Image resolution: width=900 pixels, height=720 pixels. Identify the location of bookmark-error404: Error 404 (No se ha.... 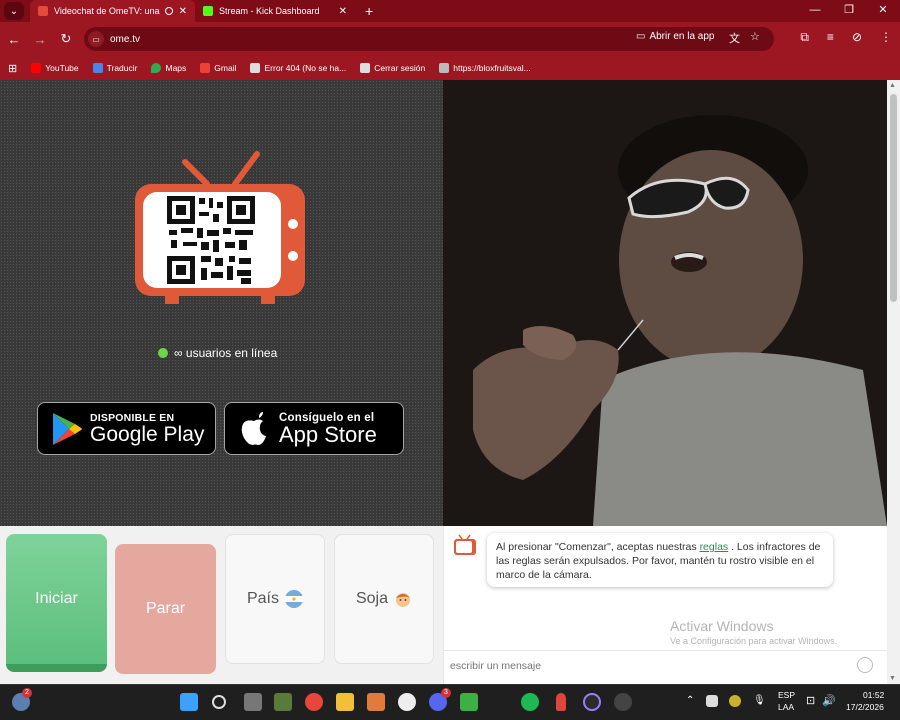
(298, 68).